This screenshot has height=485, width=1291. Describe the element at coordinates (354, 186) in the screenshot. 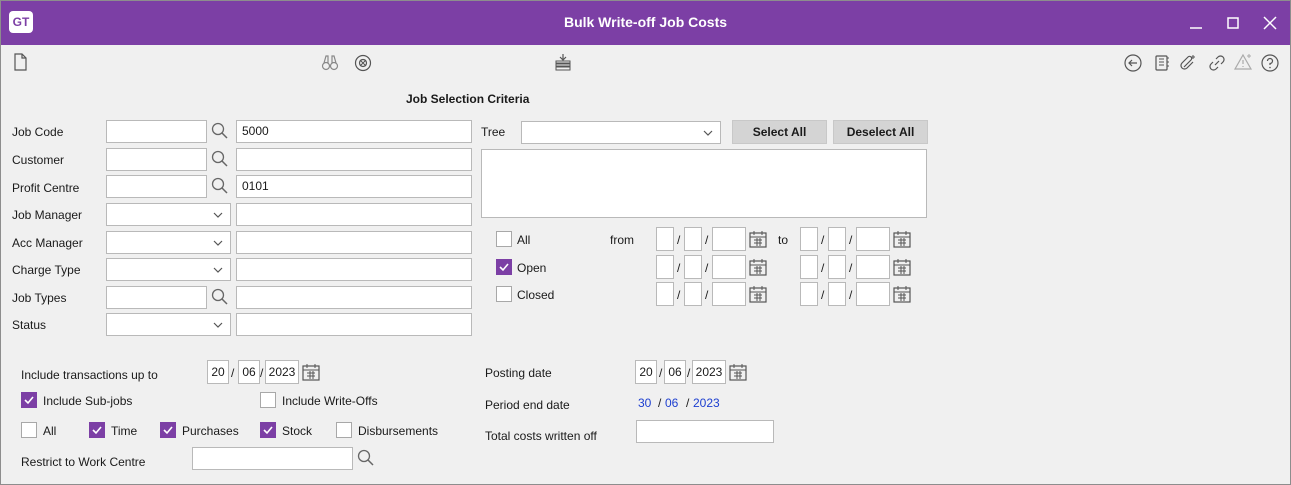

I see `profit-centre-description: 0101` at that location.